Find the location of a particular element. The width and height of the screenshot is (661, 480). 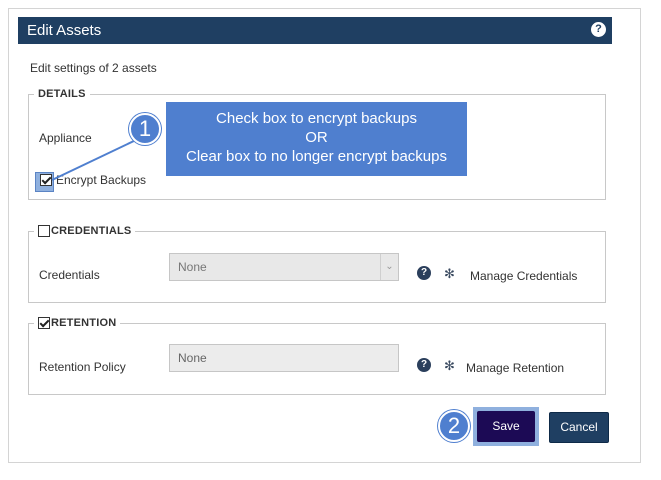

callout-line-2: OR is located at coordinates (316, 137).